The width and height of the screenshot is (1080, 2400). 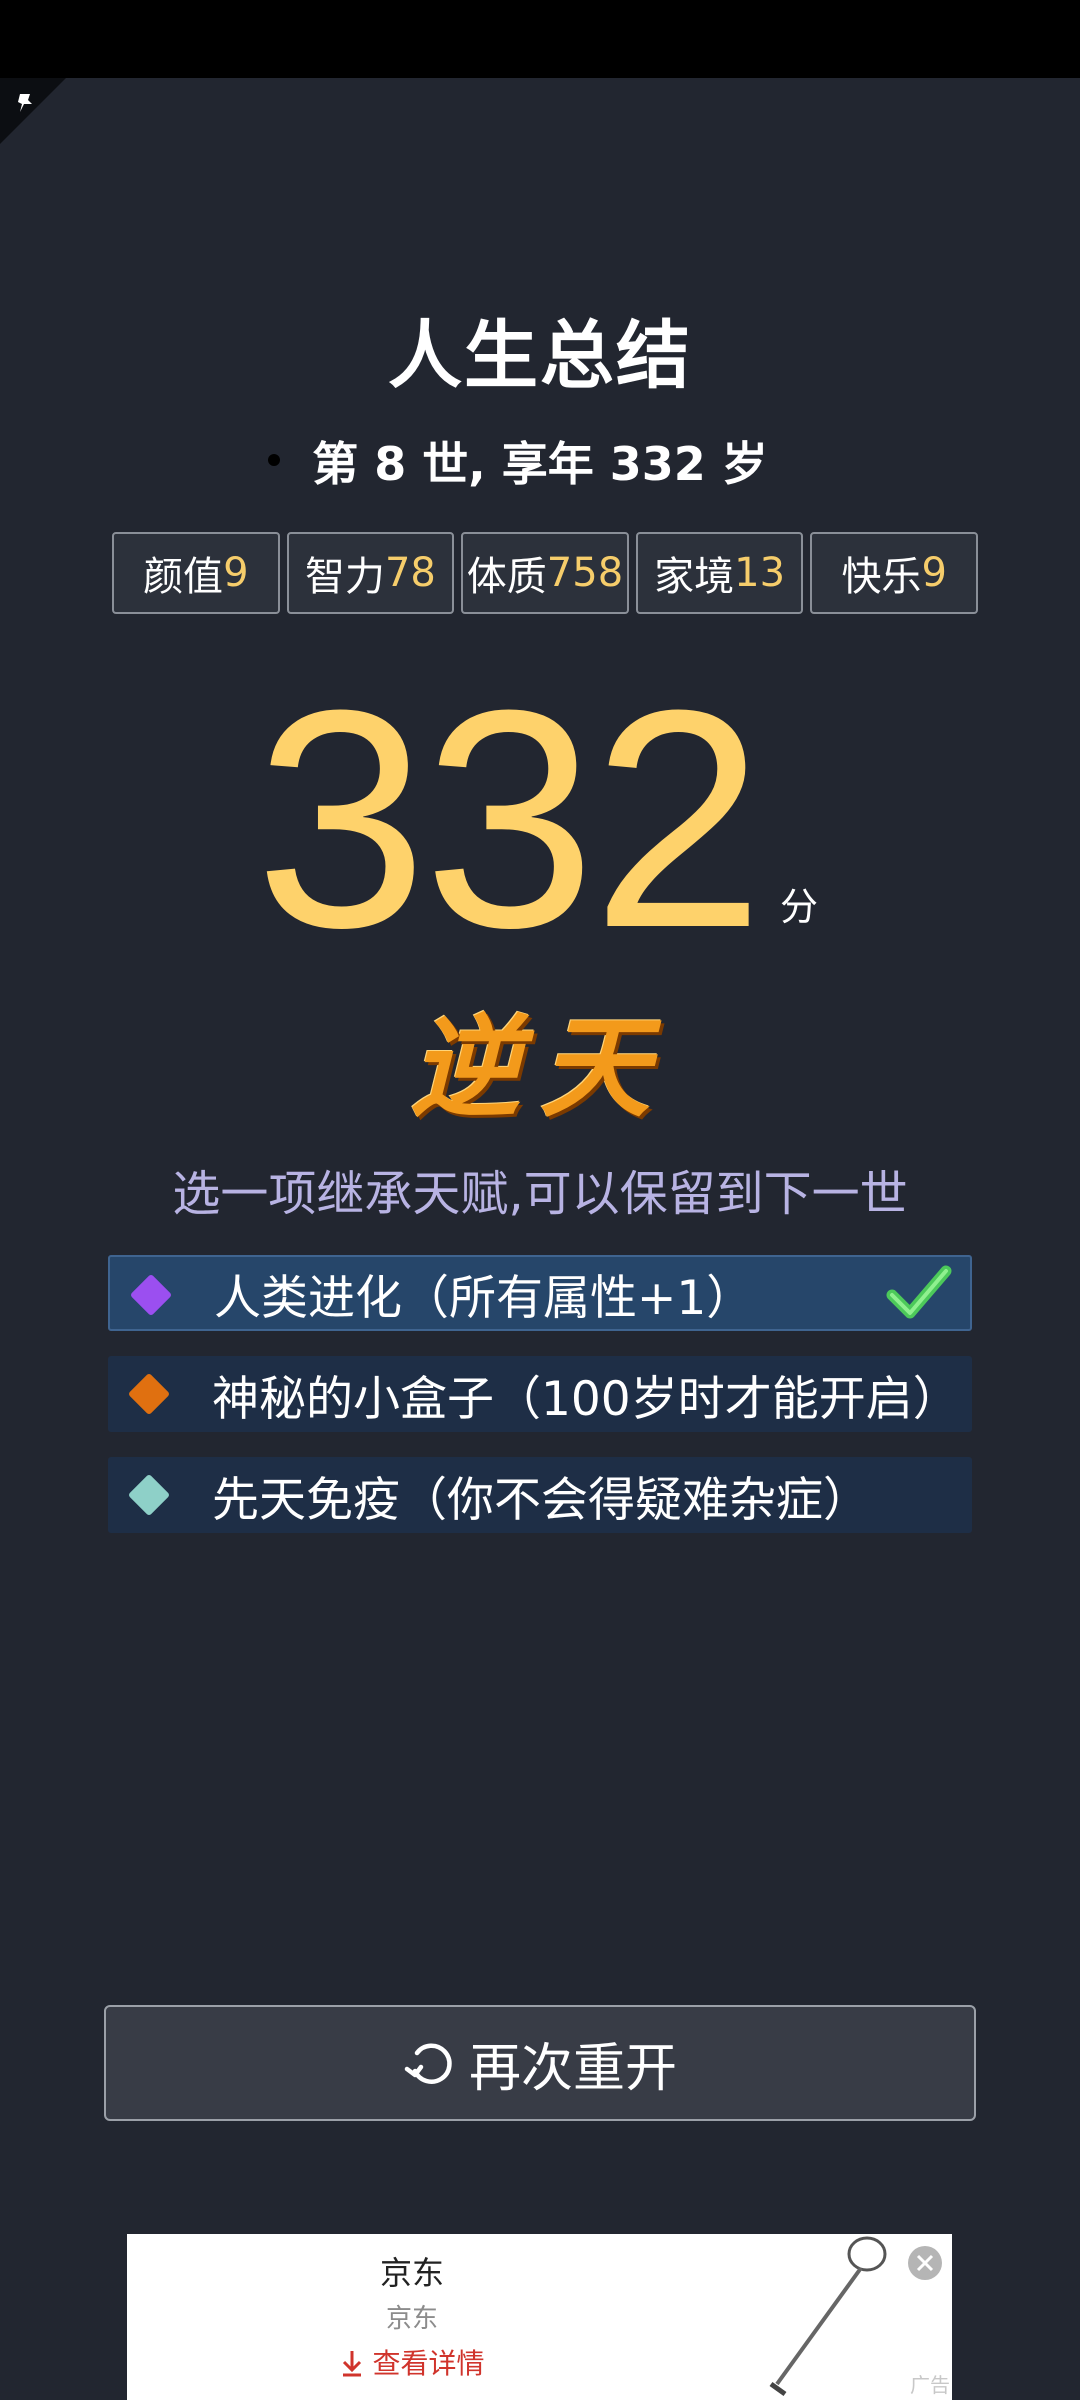 What do you see at coordinates (828, 2316) in the screenshot?
I see `ad-product-image` at bounding box center [828, 2316].